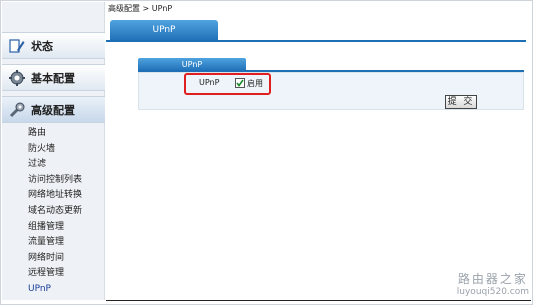 This screenshot has width=533, height=305. Describe the element at coordinates (17, 46) in the screenshot. I see `status-icon` at that location.